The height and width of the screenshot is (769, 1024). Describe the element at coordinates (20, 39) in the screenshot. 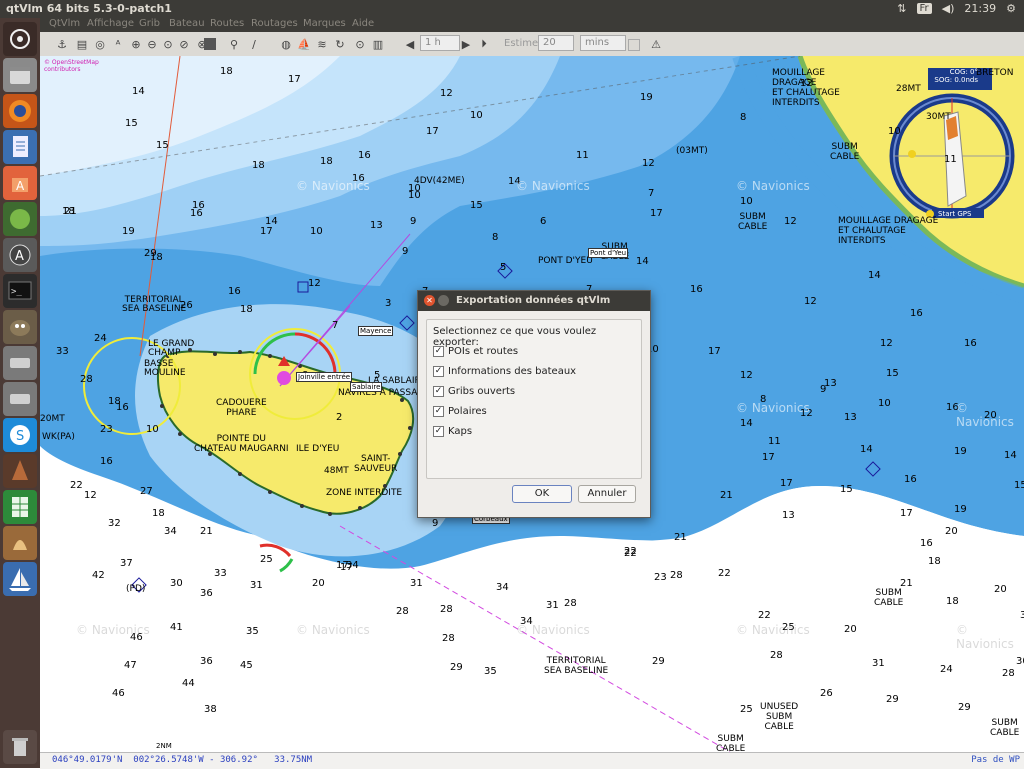

I see `dash-home-icon` at that location.